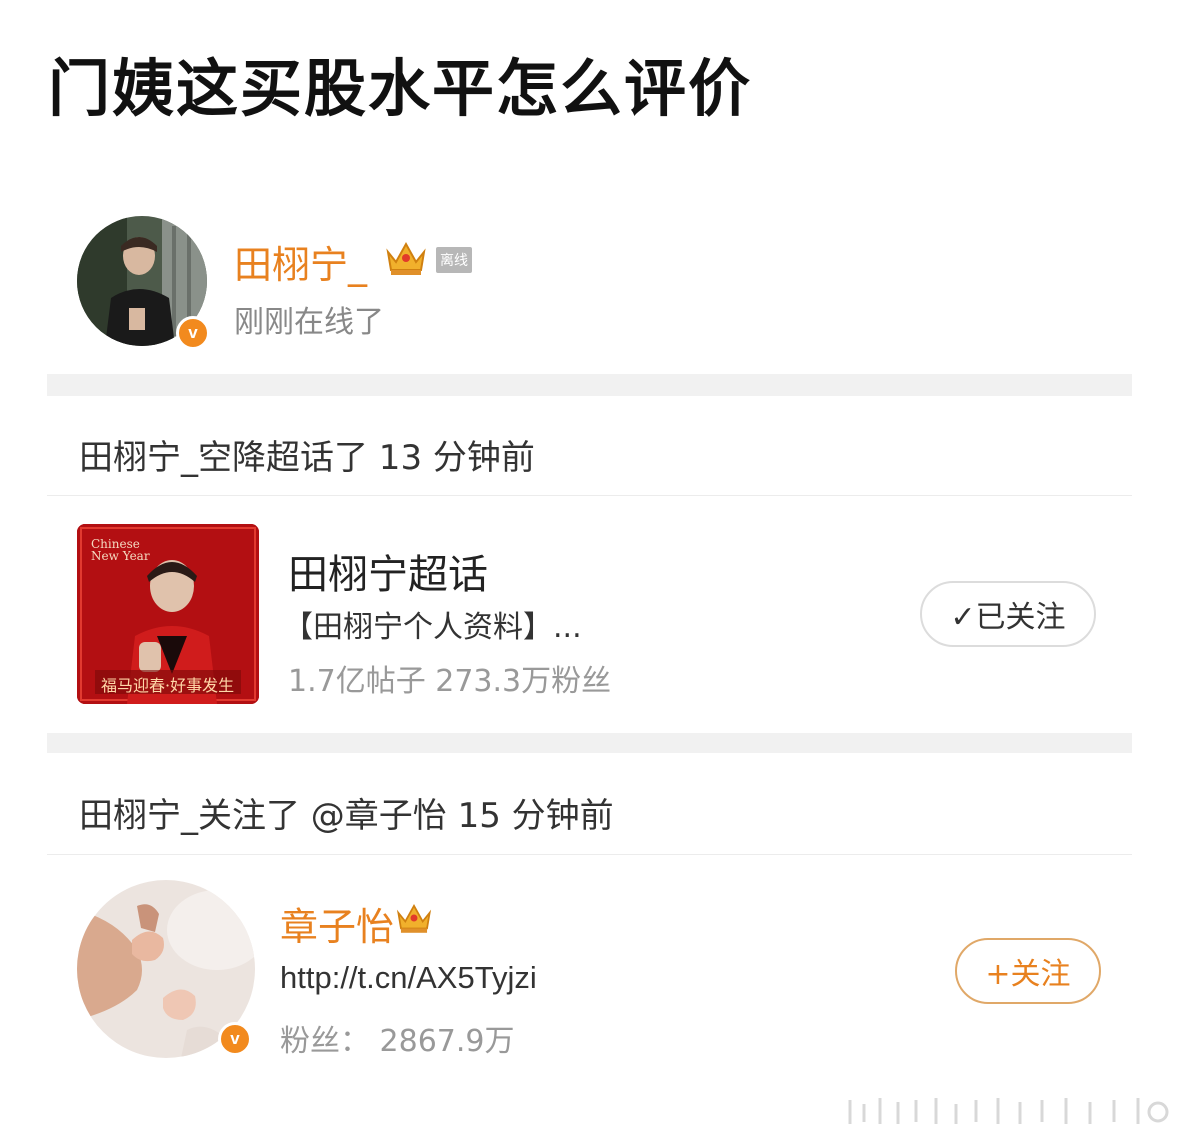 This screenshot has height=1137, width=1179. What do you see at coordinates (408, 978) in the screenshot?
I see `profile-link: http://t.cn/AX5Tyjzi` at bounding box center [408, 978].